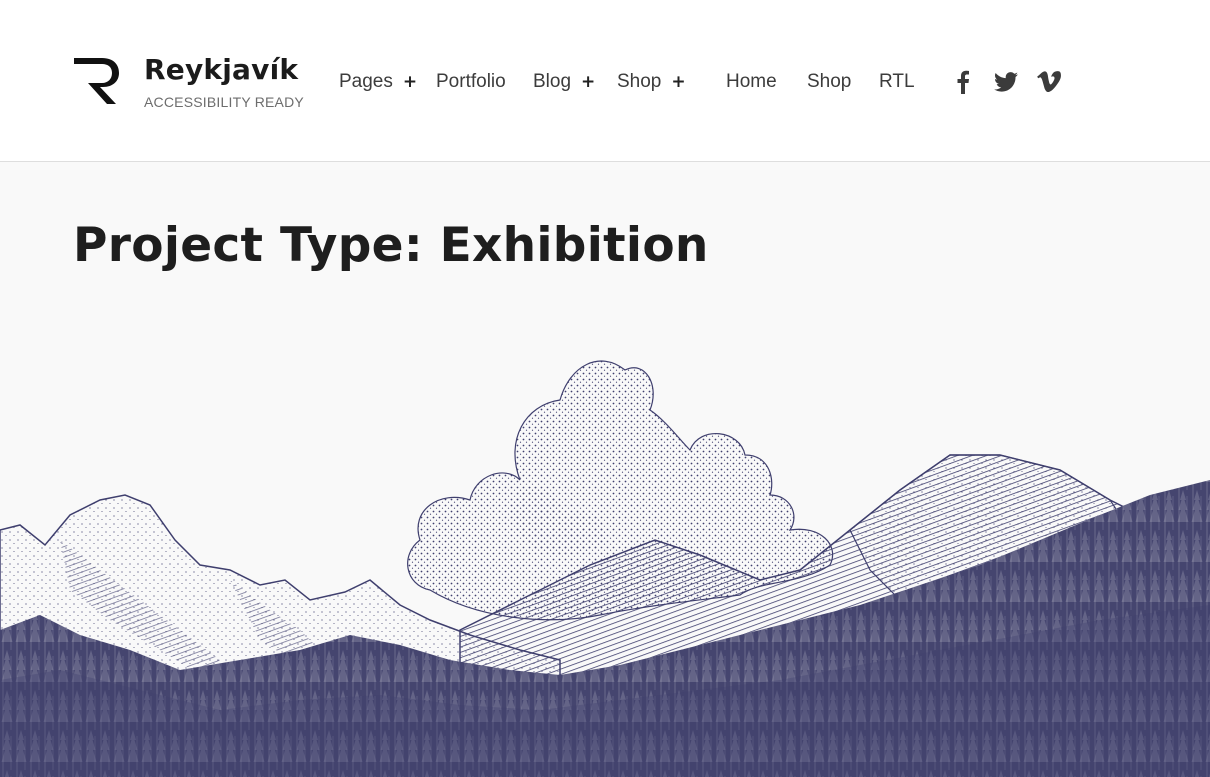  I want to click on facebook-link, so click(963, 82).